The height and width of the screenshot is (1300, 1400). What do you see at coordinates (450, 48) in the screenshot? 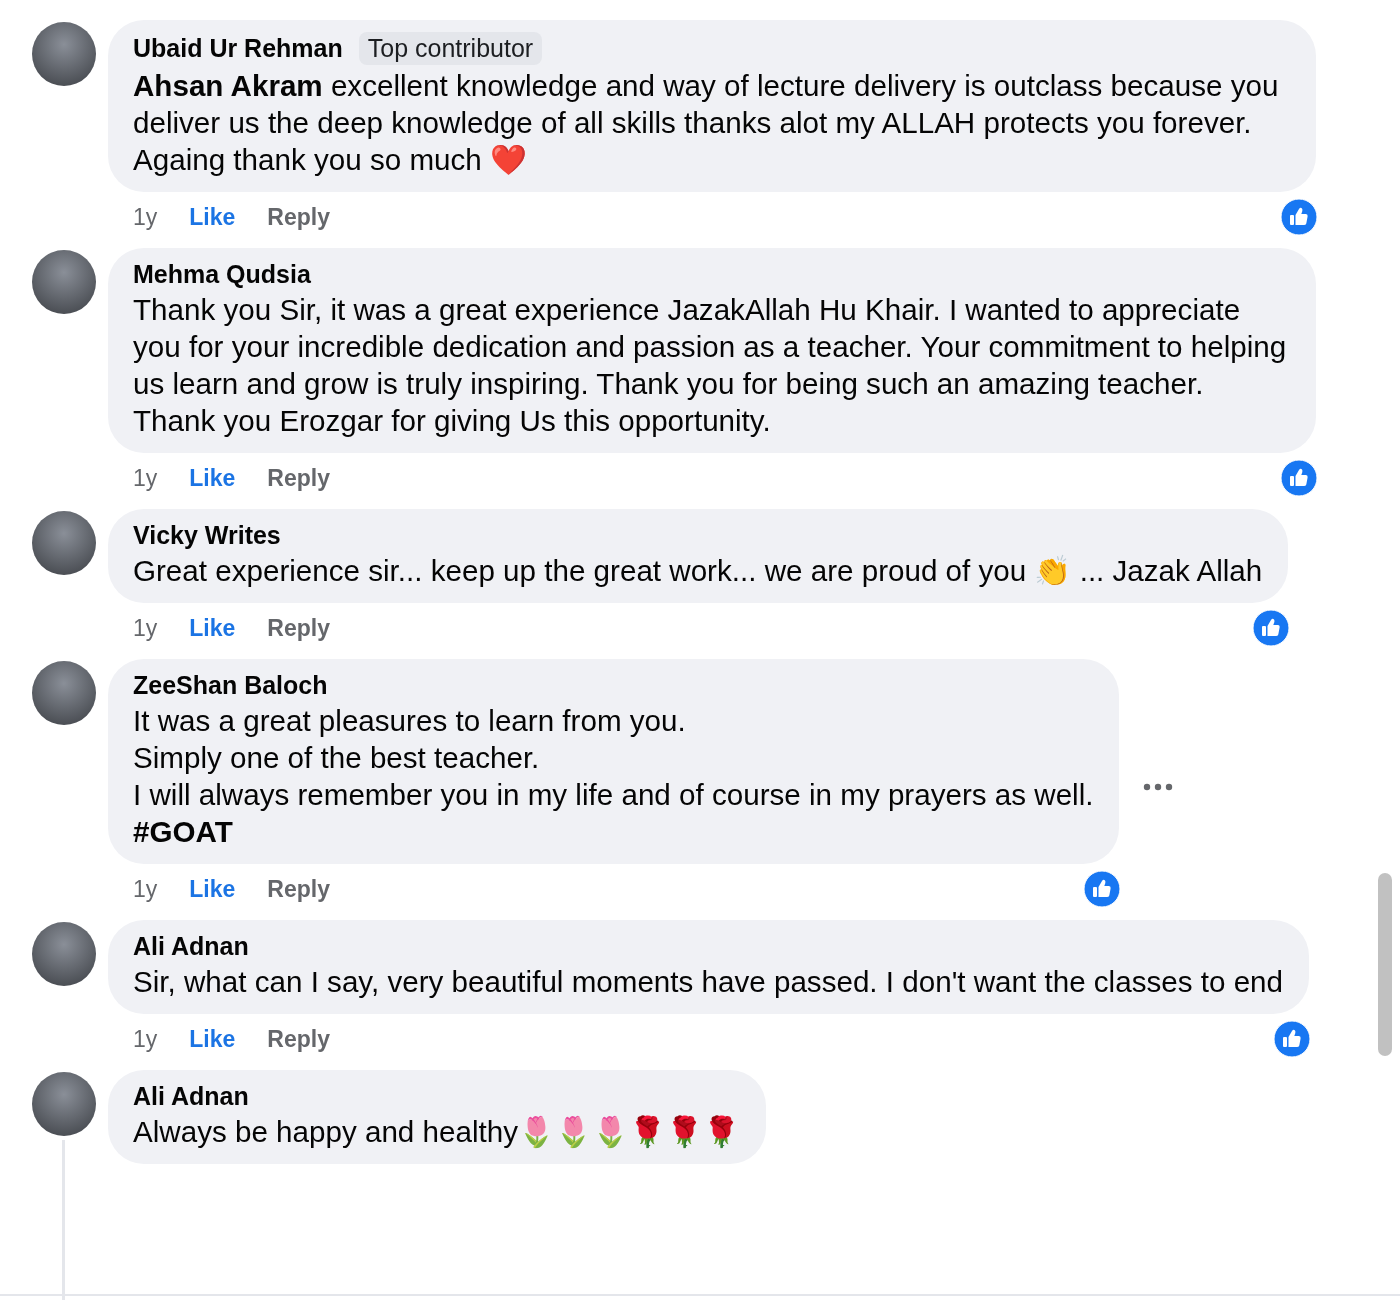
I see `contributor-badge: Top contributor` at bounding box center [450, 48].